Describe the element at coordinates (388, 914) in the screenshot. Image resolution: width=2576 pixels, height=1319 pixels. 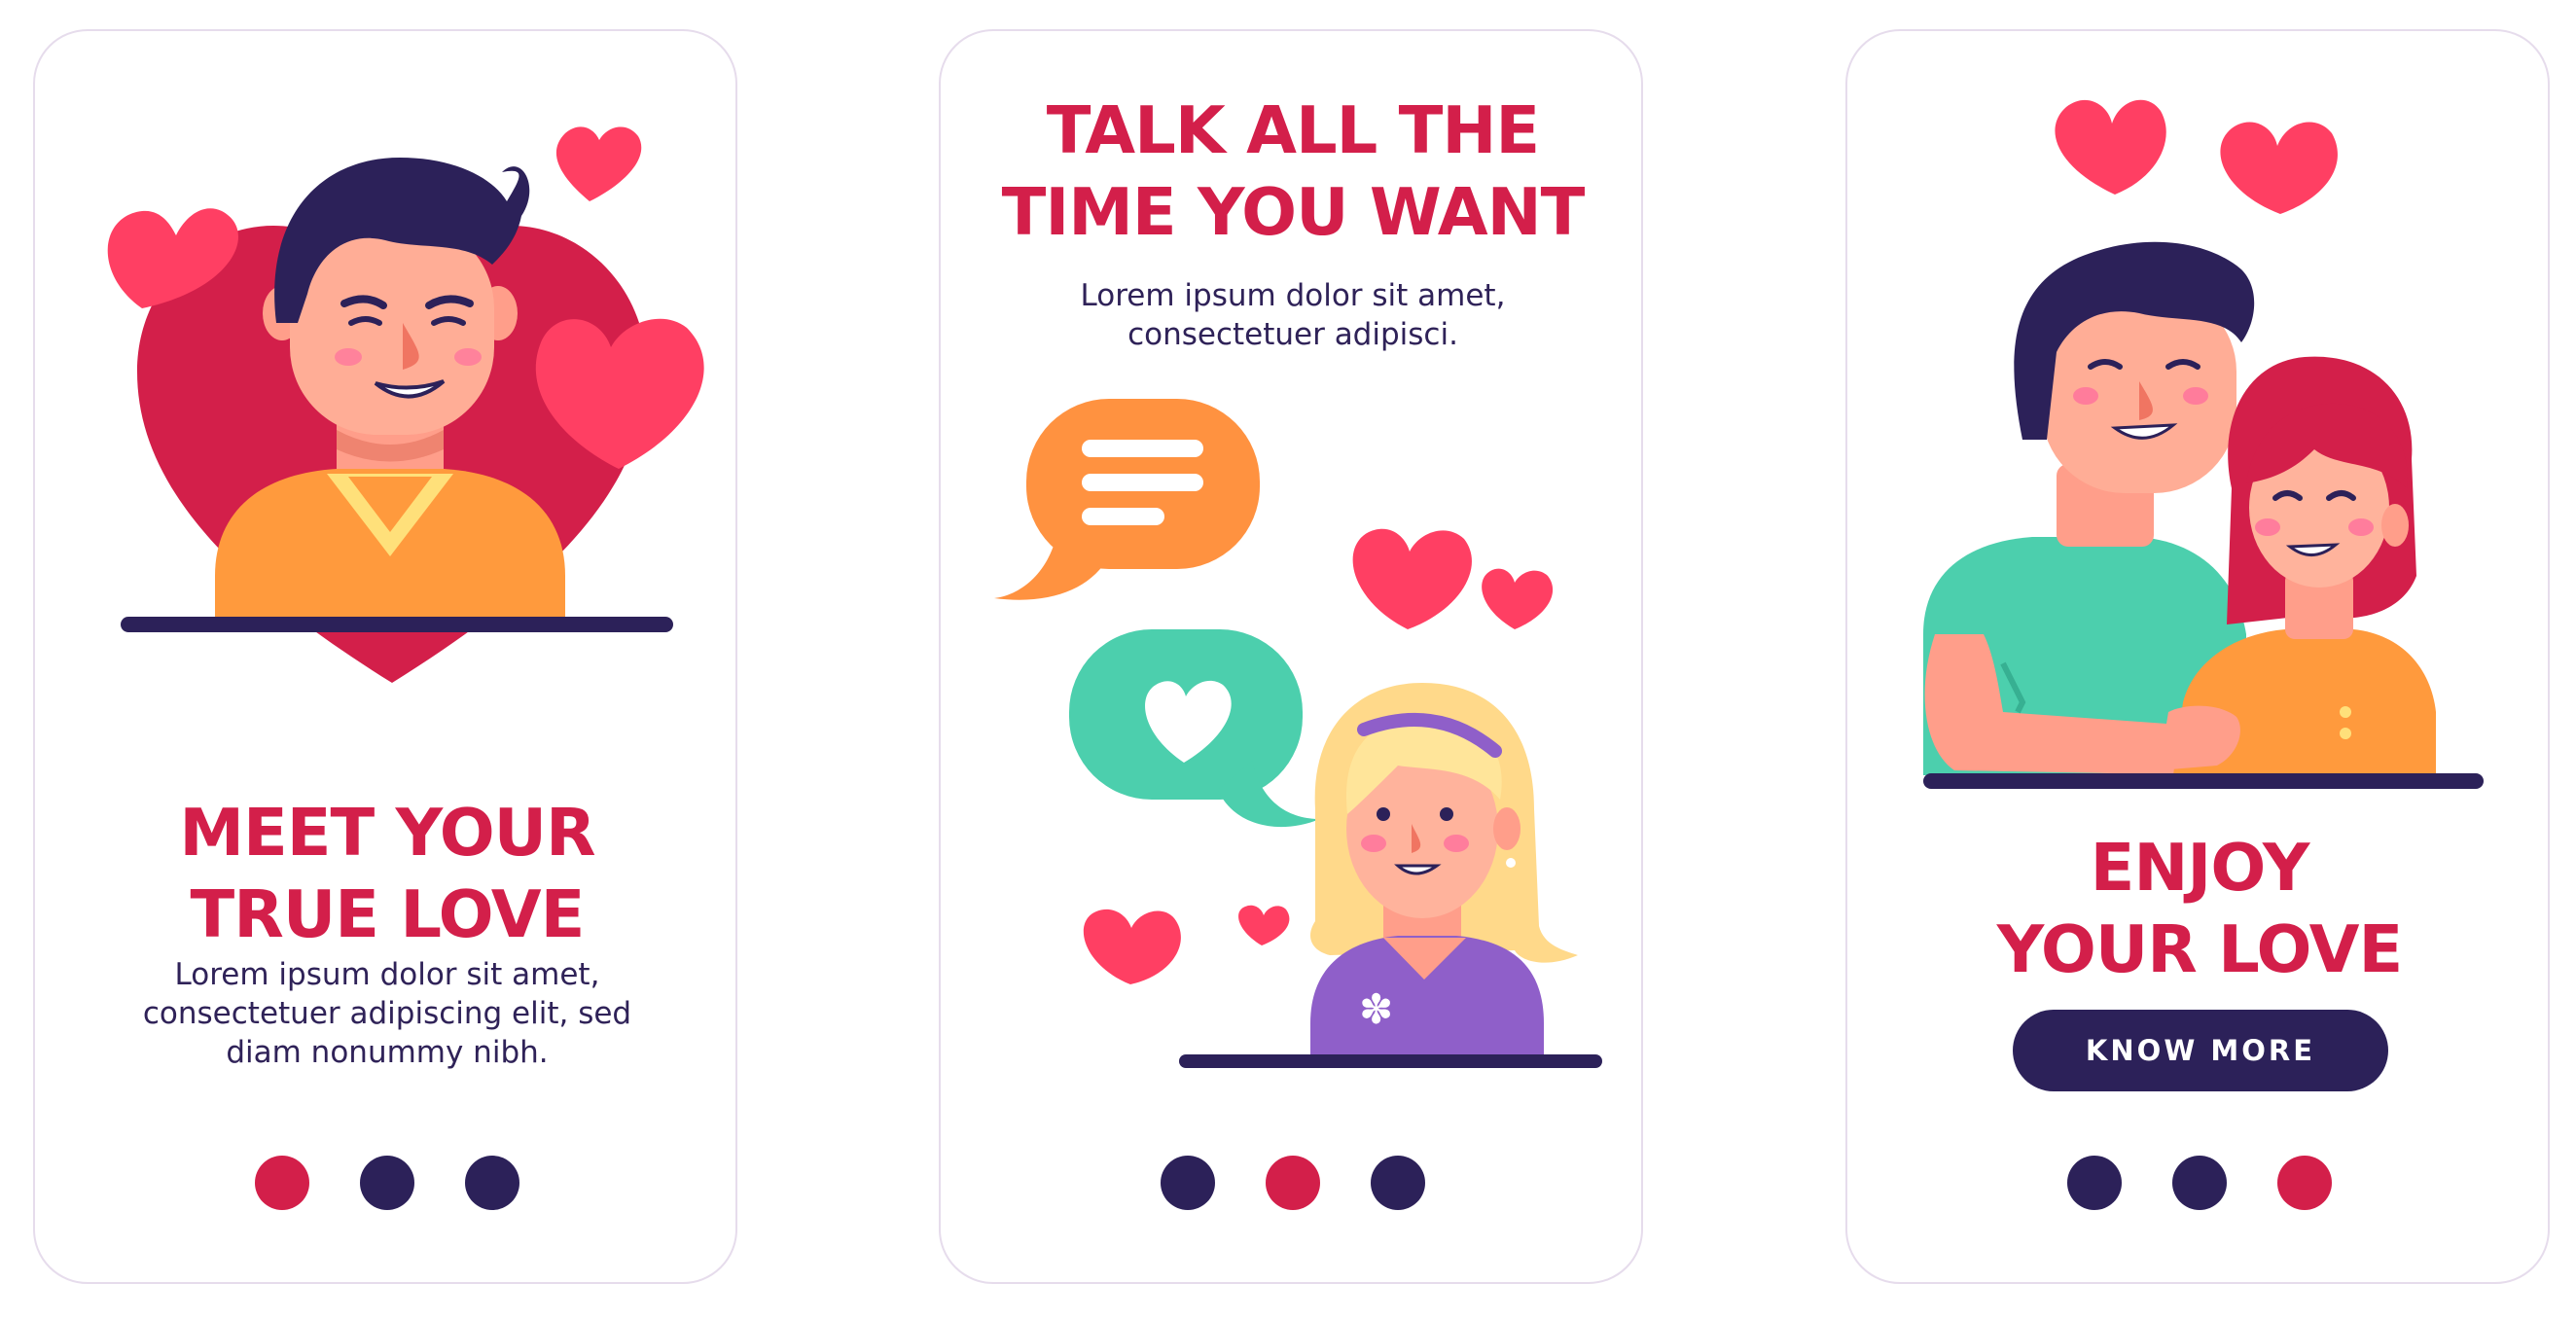
I see `title-line: TRUE LOVE` at that location.